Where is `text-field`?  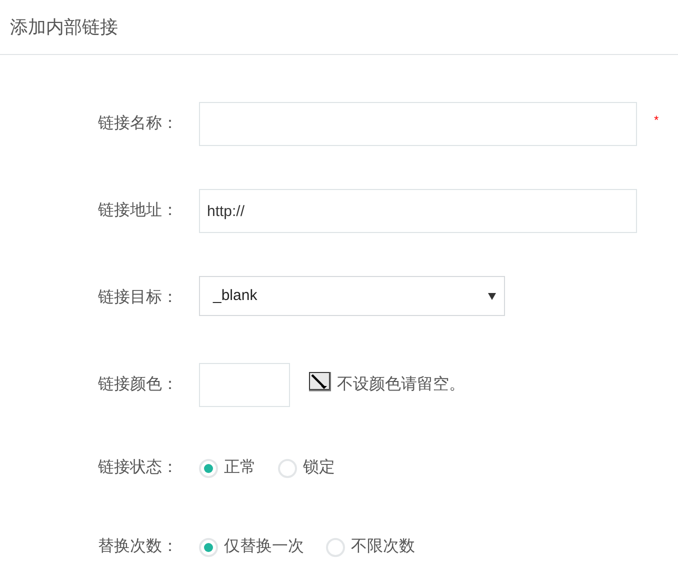 text-field is located at coordinates (418, 124).